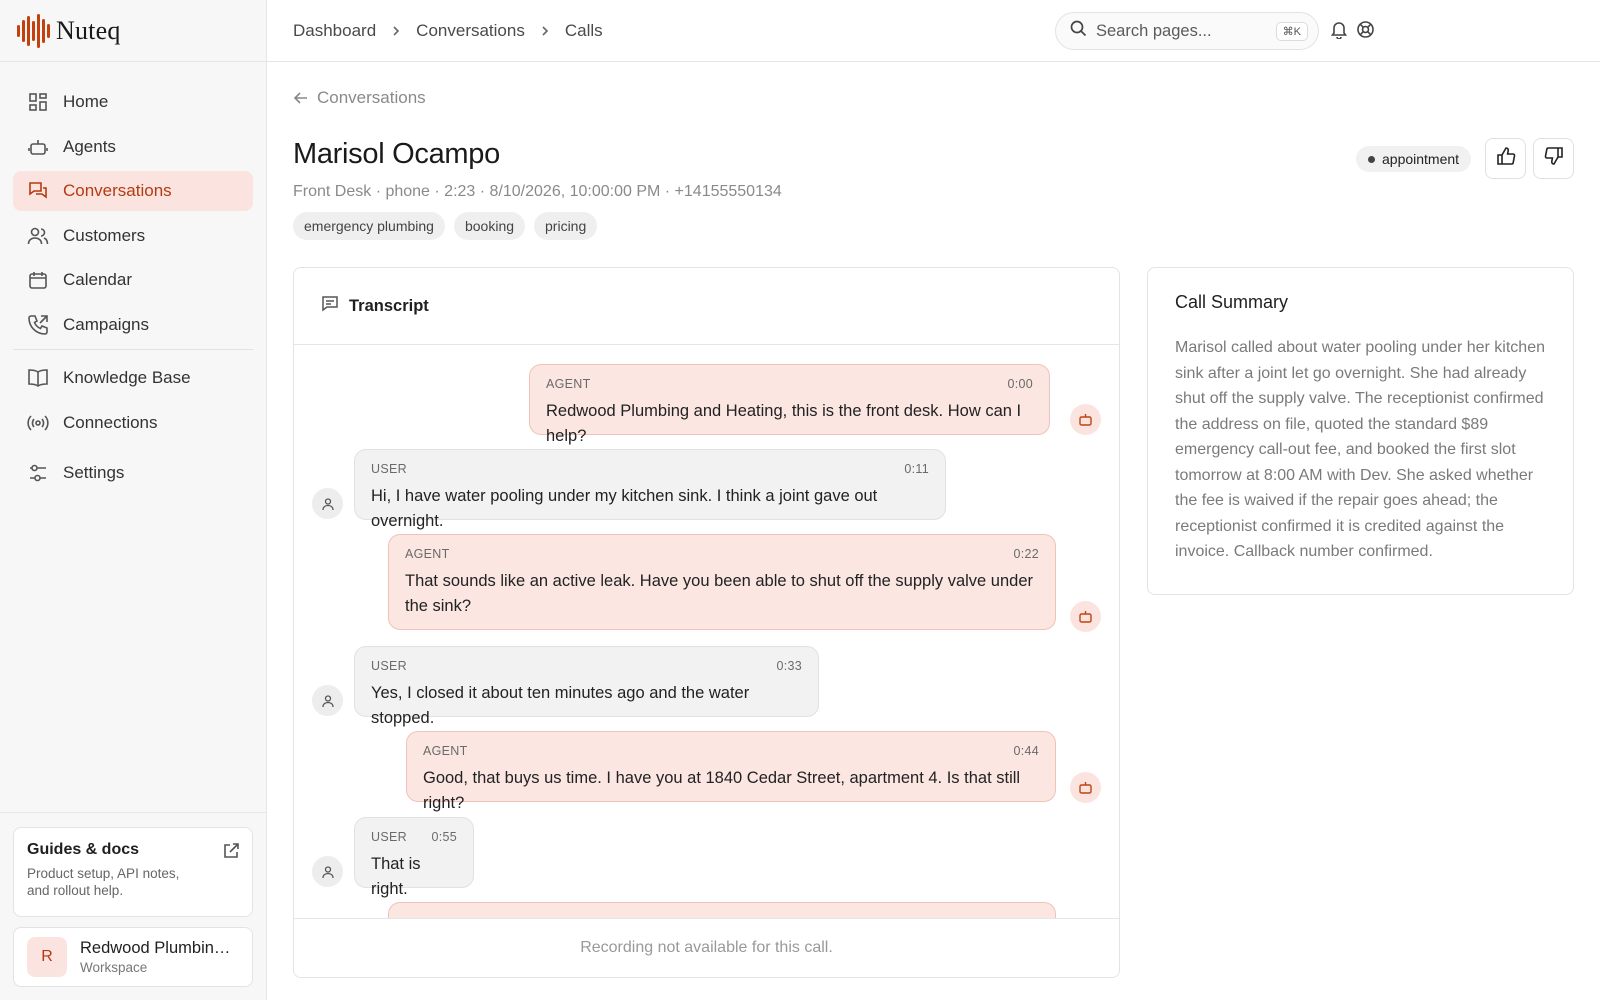  What do you see at coordinates (106, 324) in the screenshot?
I see `sidebar-item-label: Campaigns` at bounding box center [106, 324].